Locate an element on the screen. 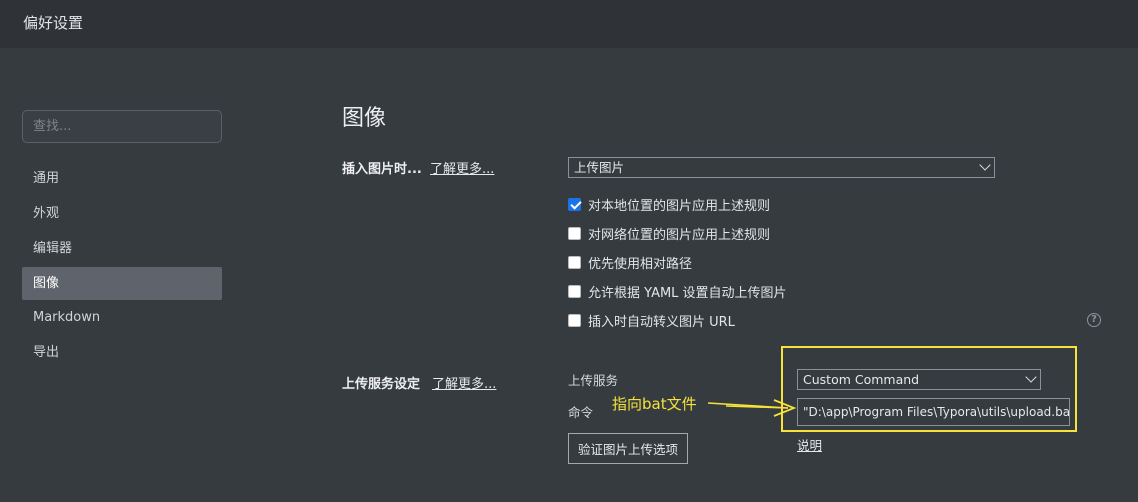 This screenshot has height=502, width=1138. checkbox-escape-url is located at coordinates (574, 320).